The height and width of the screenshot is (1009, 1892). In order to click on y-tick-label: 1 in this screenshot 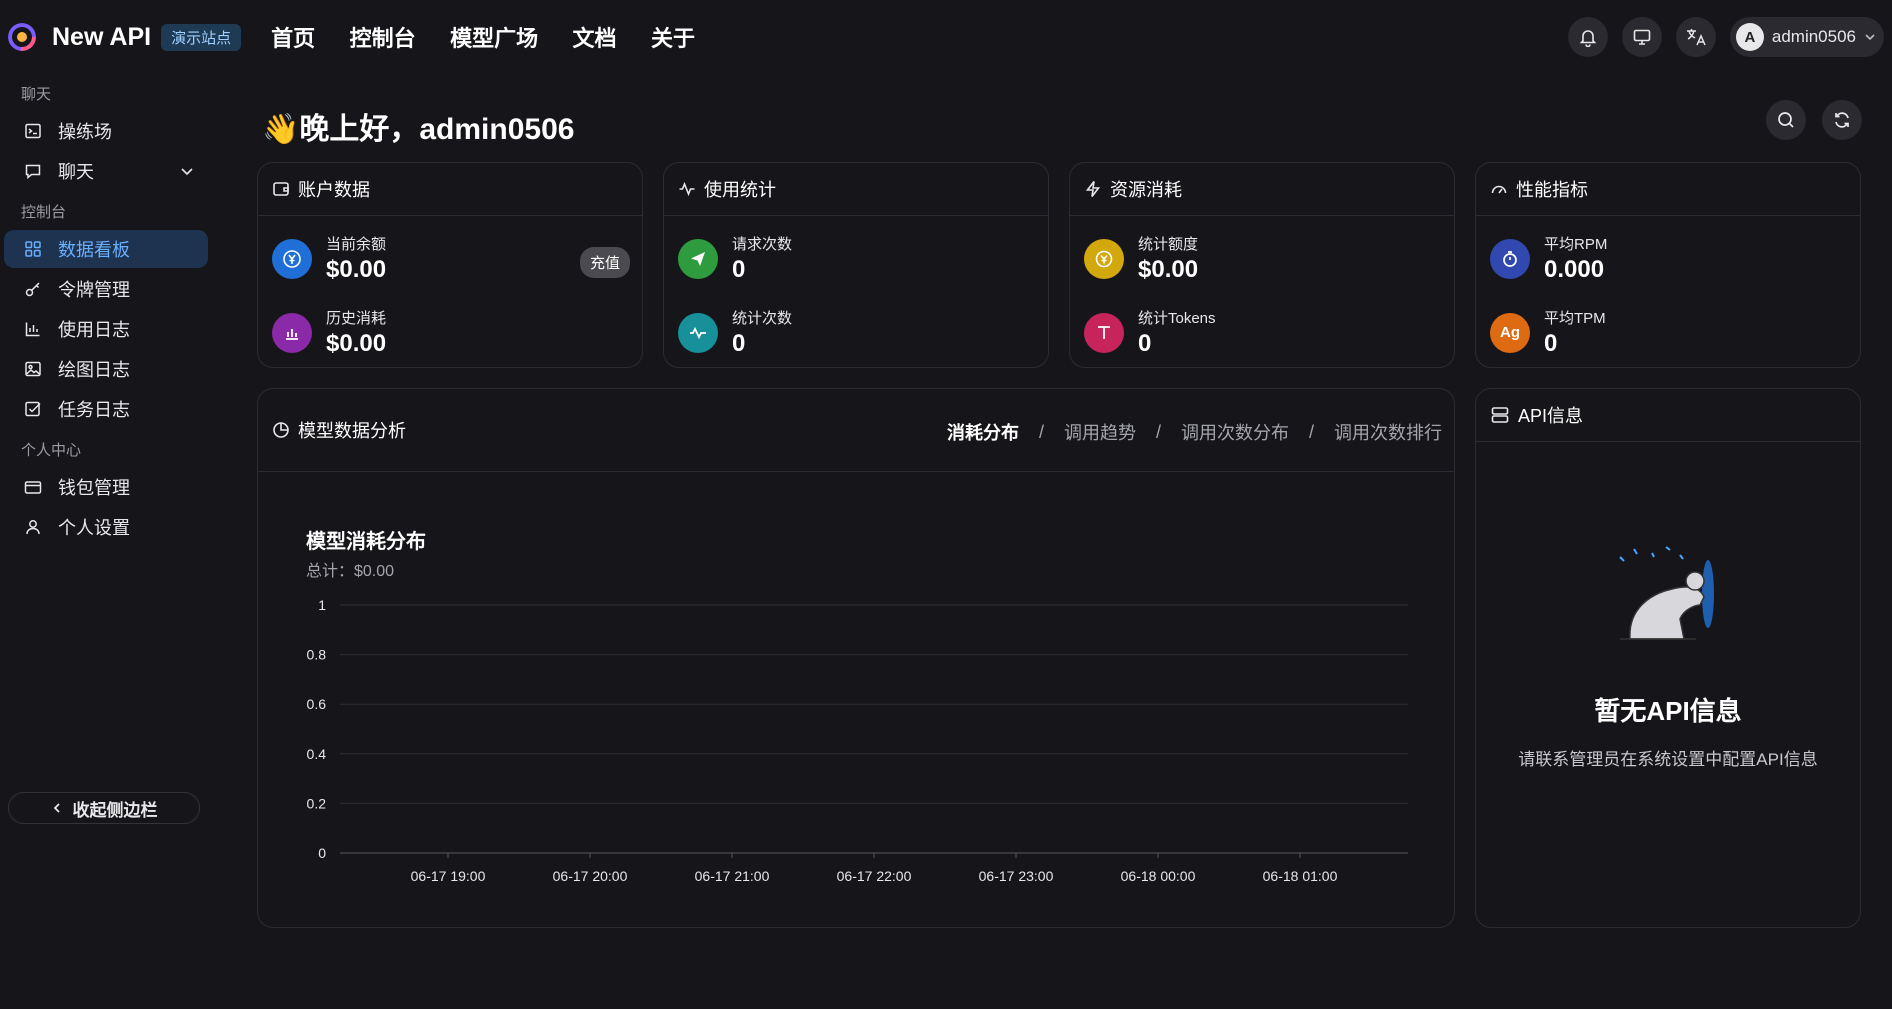, I will do `click(322, 605)`.